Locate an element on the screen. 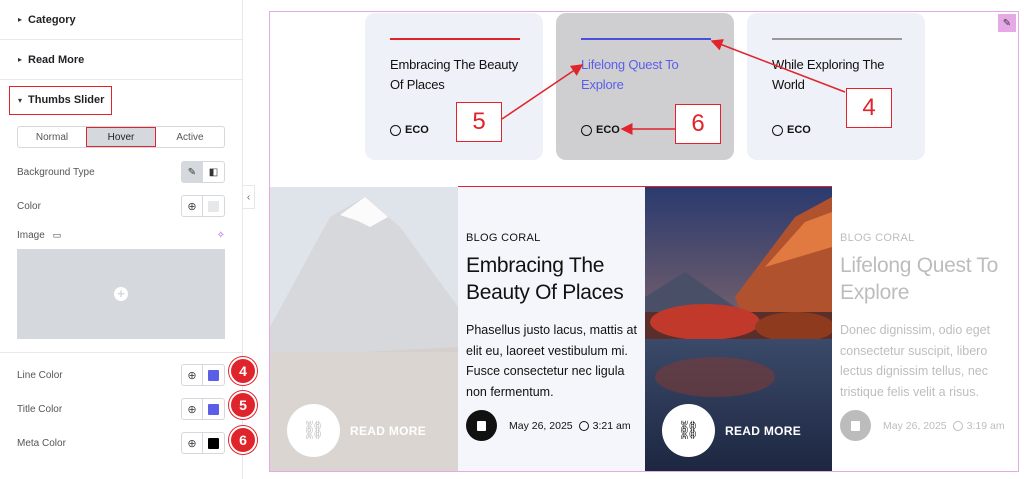 This screenshot has height=479, width=1024. slide-meta: May 26, 2025 3:19 am is located at coordinates (922, 425).